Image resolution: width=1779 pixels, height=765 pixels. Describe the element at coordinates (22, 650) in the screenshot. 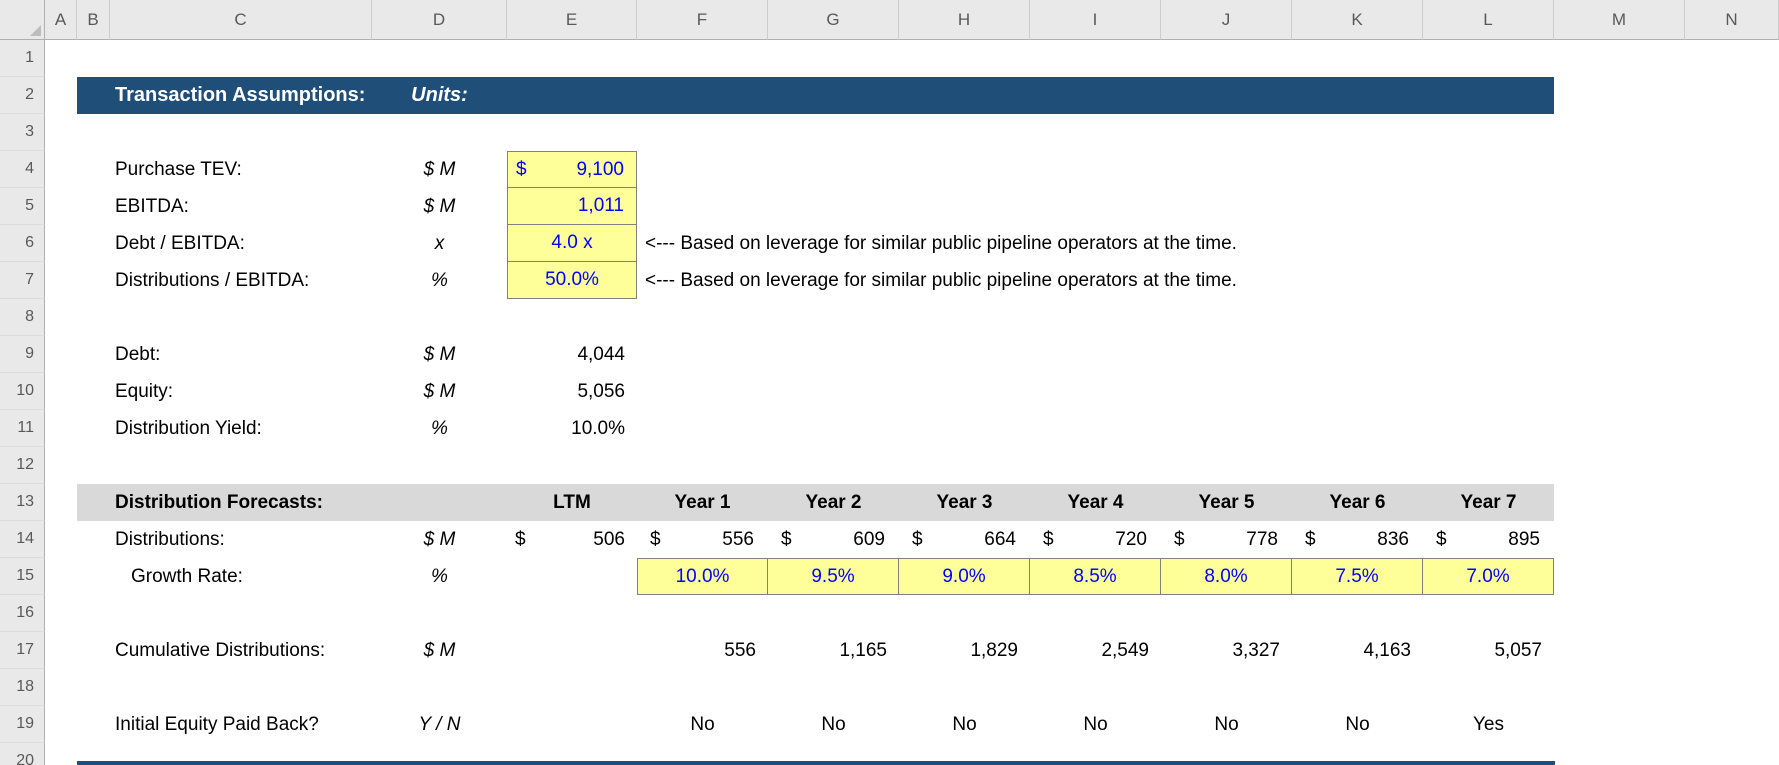

I see `row-header-17: 17` at that location.